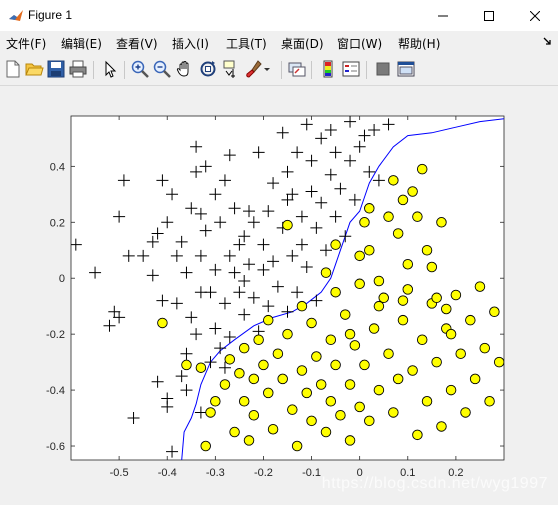 The width and height of the screenshot is (558, 505). I want to click on x-tick-label: -0.2, so click(263, 473).